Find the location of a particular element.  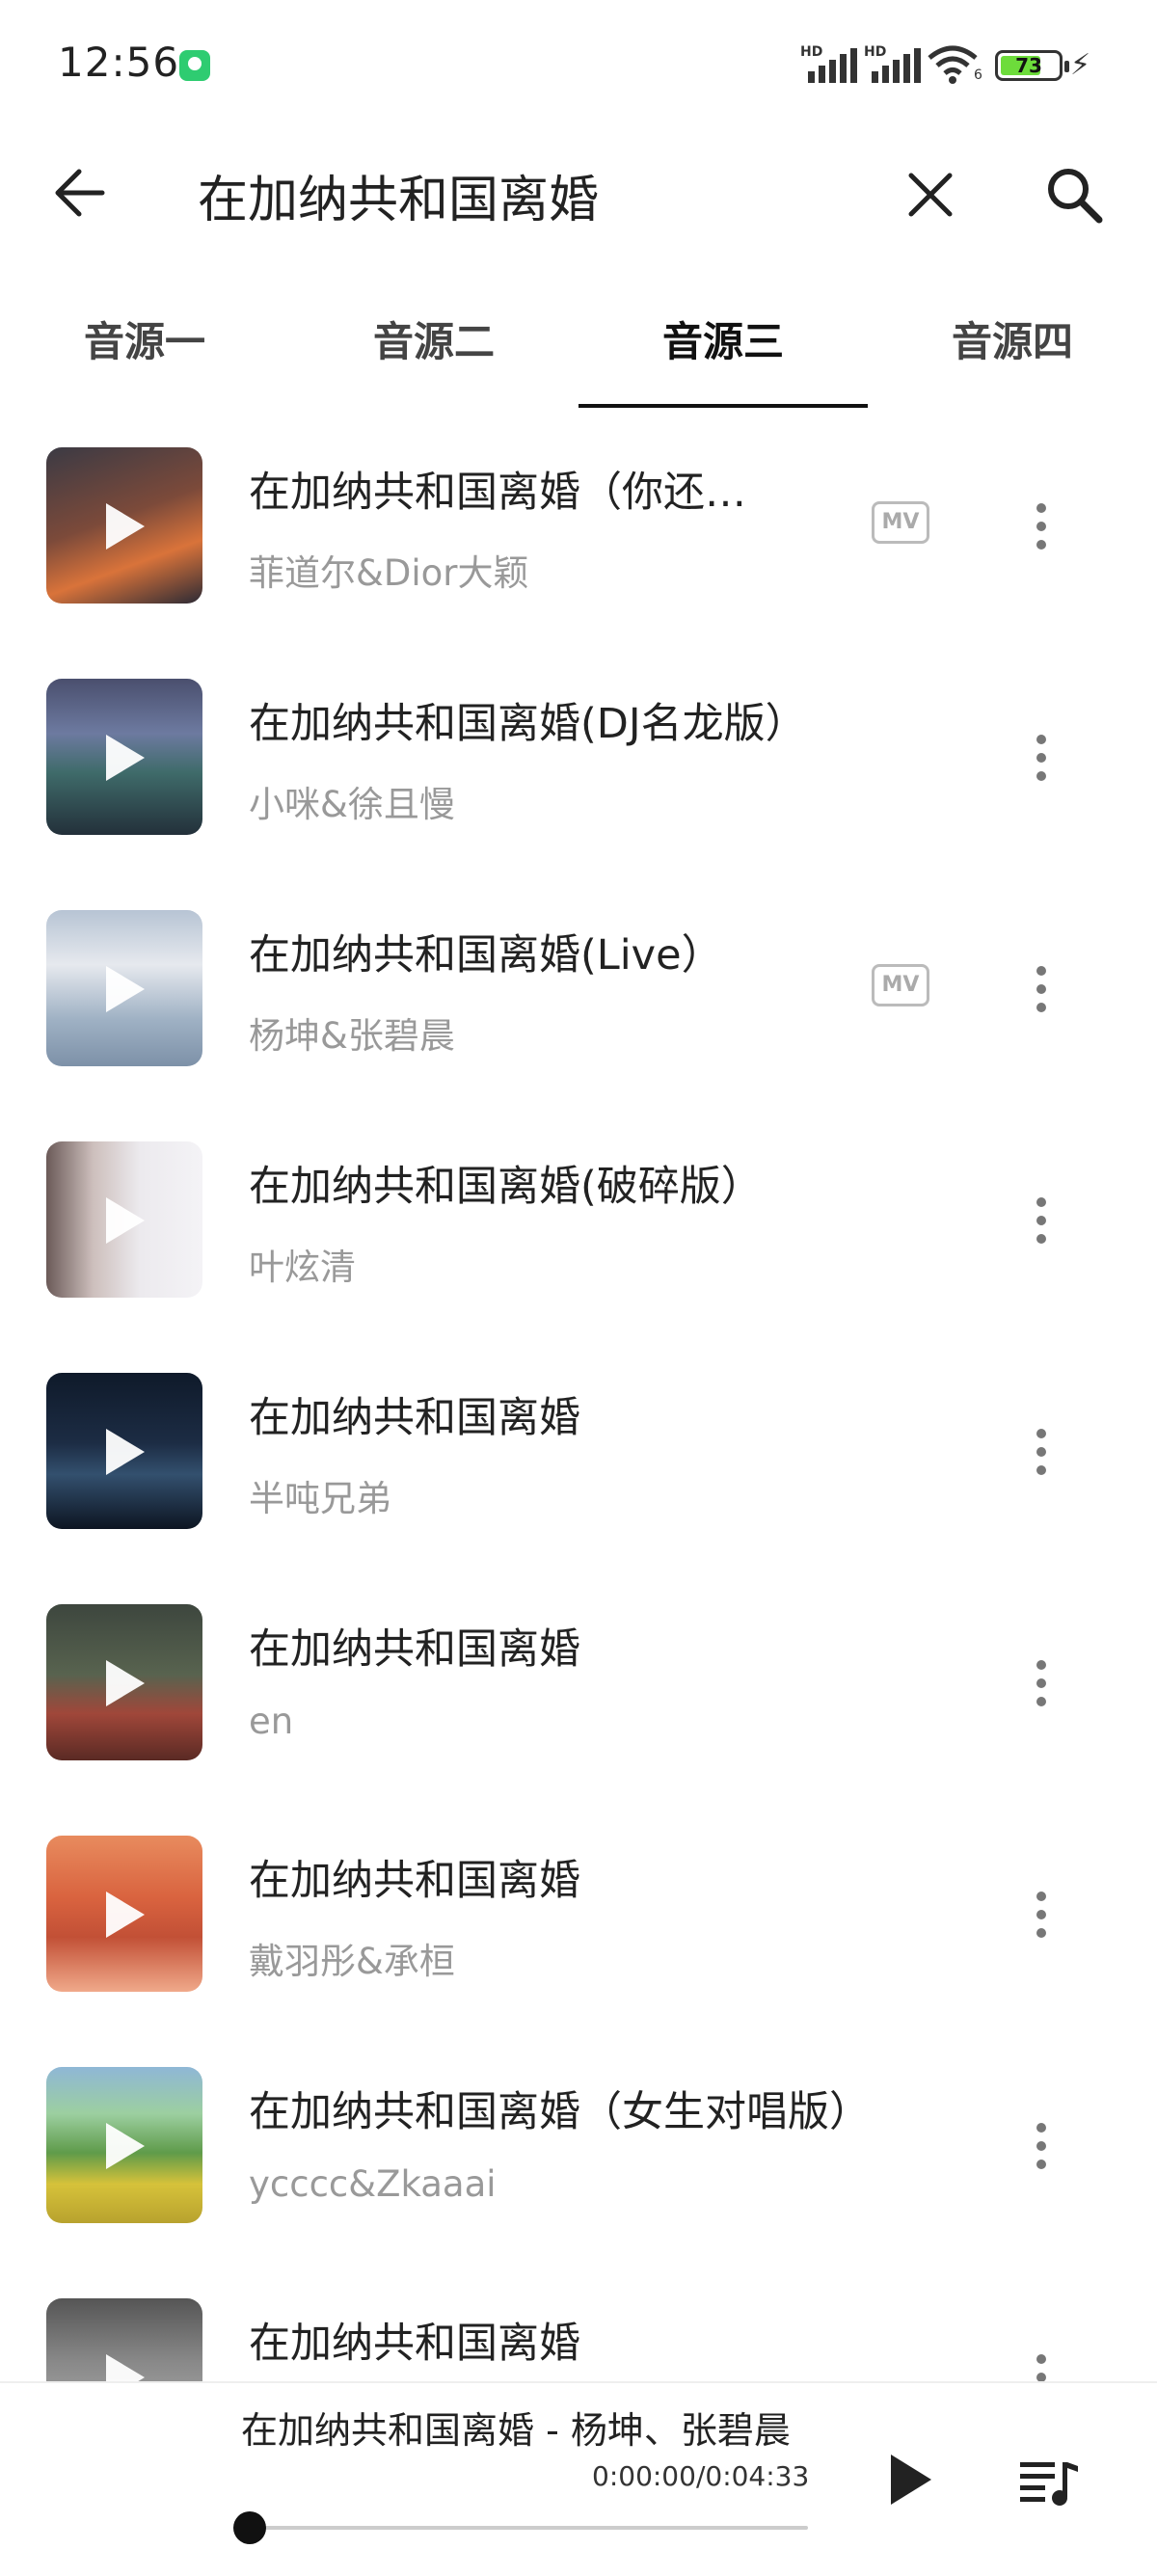

tab-source-3: 音源三 is located at coordinates (723, 352).